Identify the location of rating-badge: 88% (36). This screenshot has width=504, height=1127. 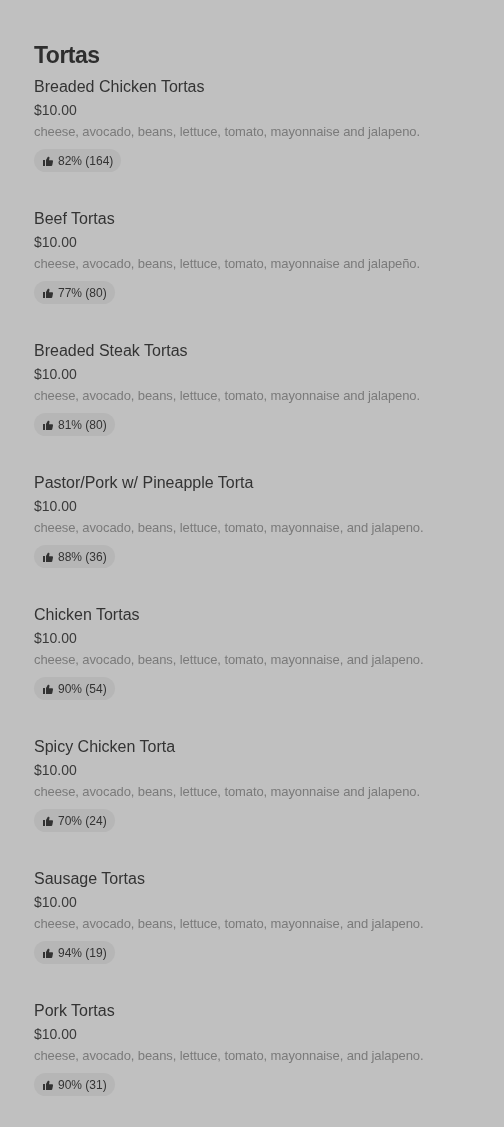
(74, 556).